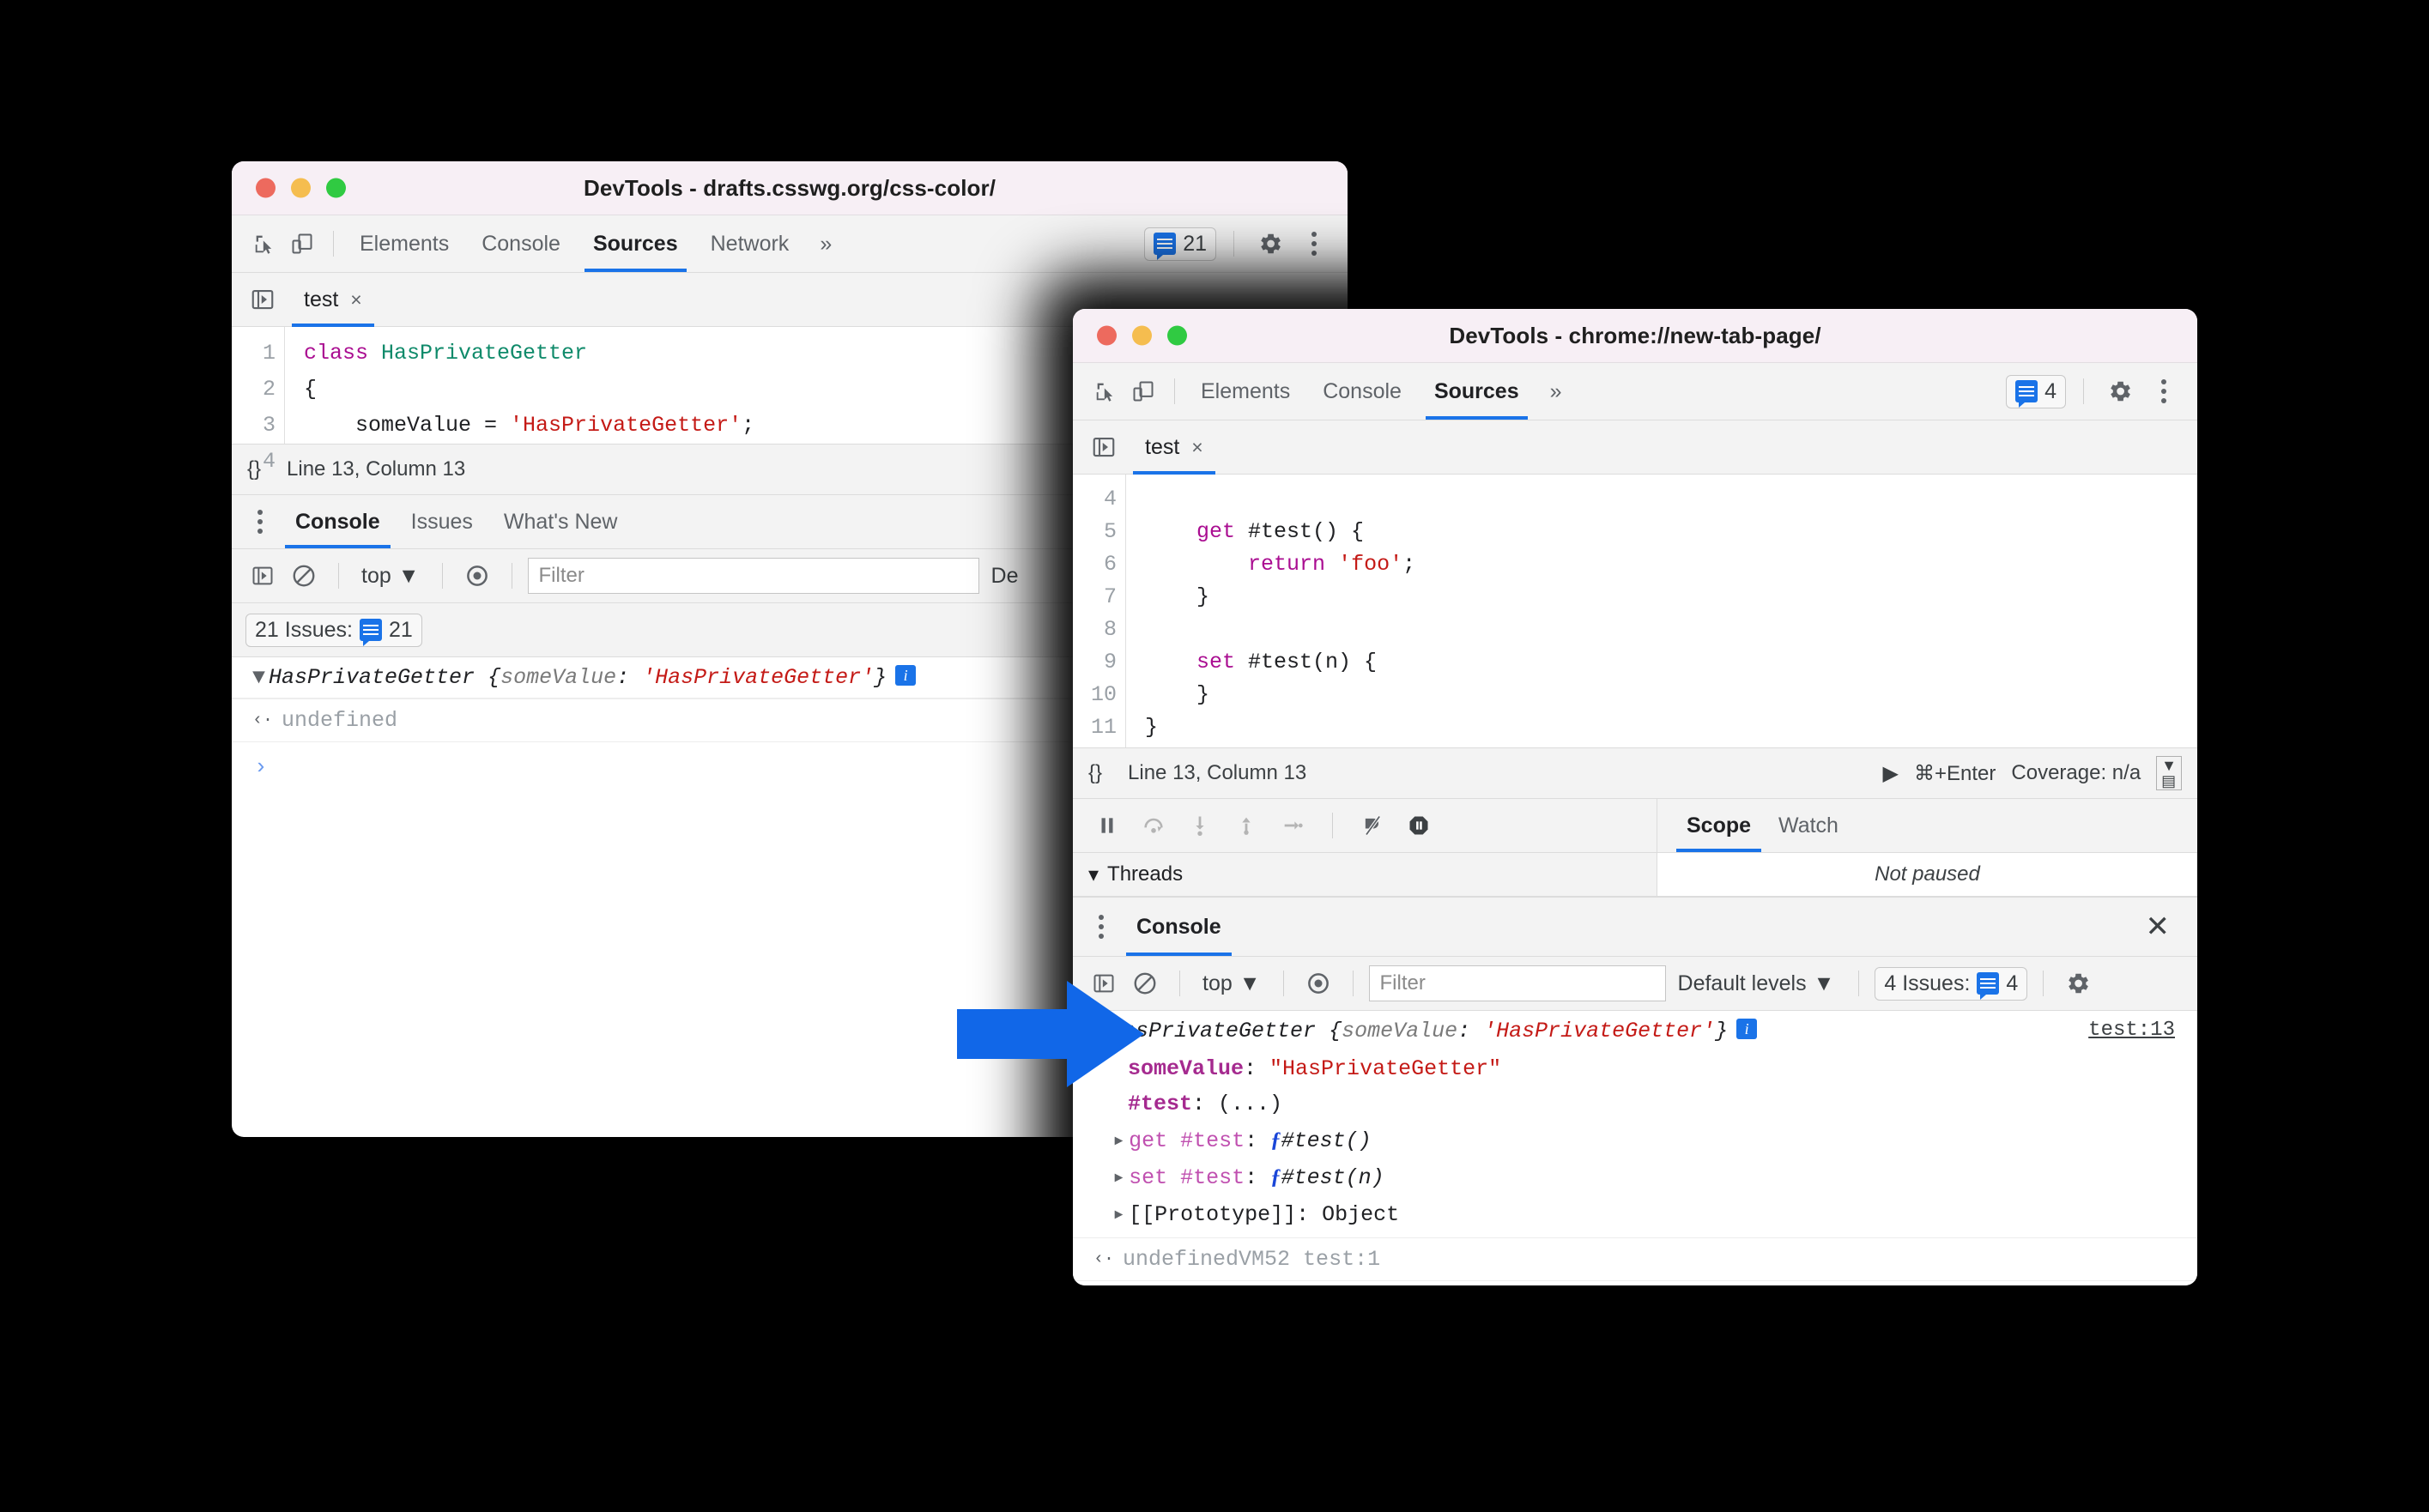 Image resolution: width=2429 pixels, height=1512 pixels. I want to click on scope-watch-tabs: Scope Watch, so click(1927, 826).